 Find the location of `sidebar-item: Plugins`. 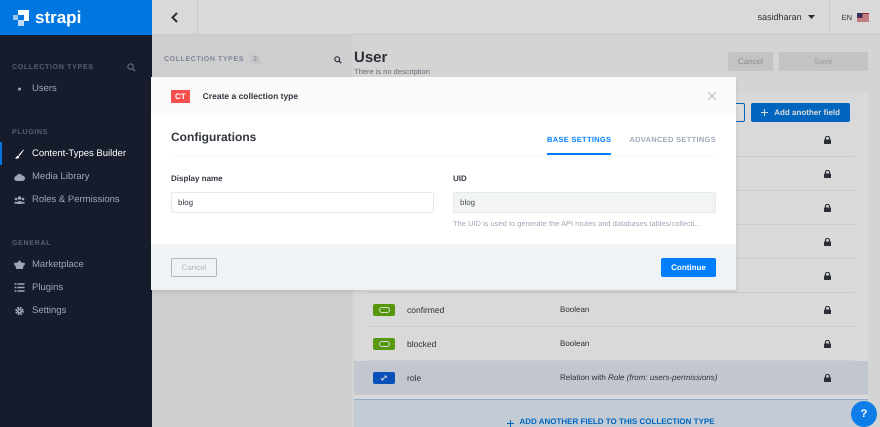

sidebar-item: Plugins is located at coordinates (76, 287).